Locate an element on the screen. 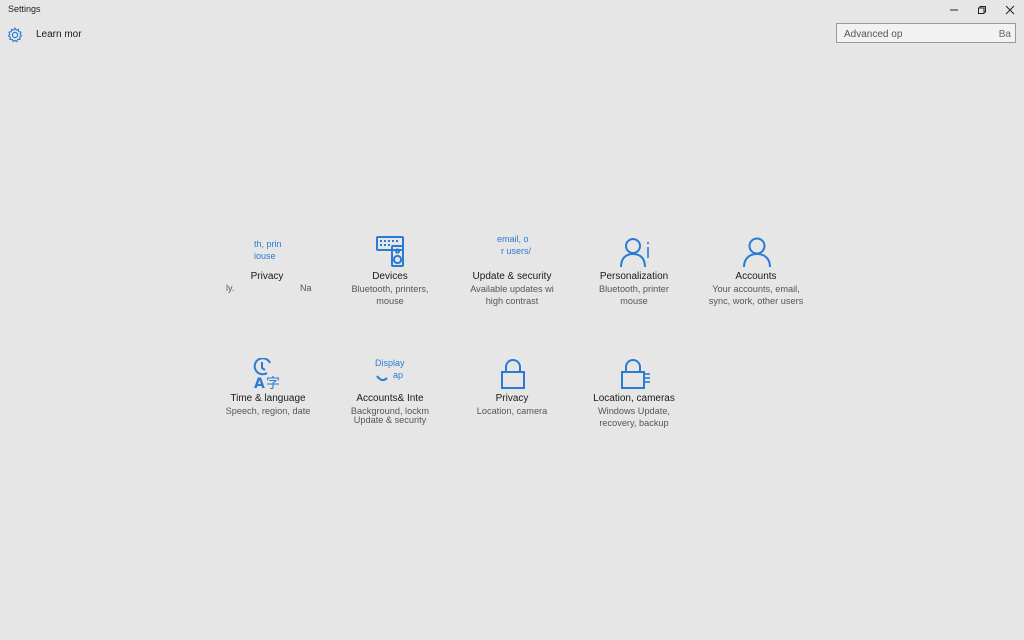  tile-description-line1: Your accounts, email, is located at coordinates (756, 289).